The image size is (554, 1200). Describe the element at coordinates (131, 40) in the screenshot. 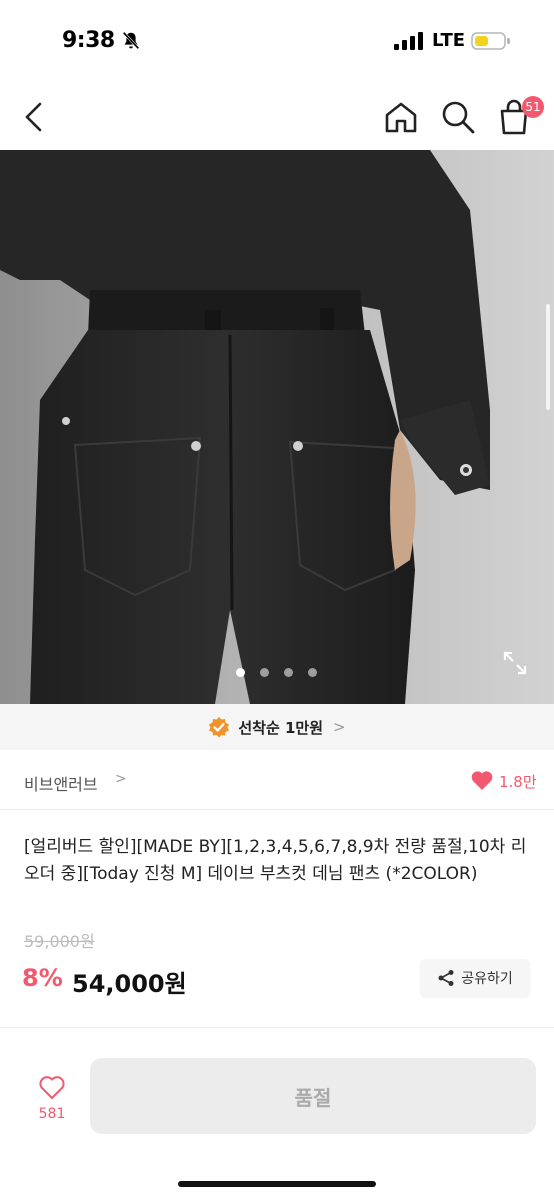

I see `bell-slash-icon` at that location.